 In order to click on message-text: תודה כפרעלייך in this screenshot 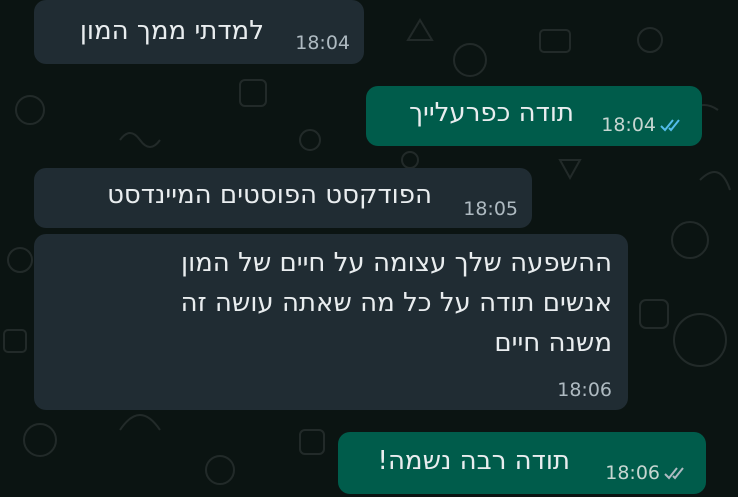, I will do `click(491, 113)`.